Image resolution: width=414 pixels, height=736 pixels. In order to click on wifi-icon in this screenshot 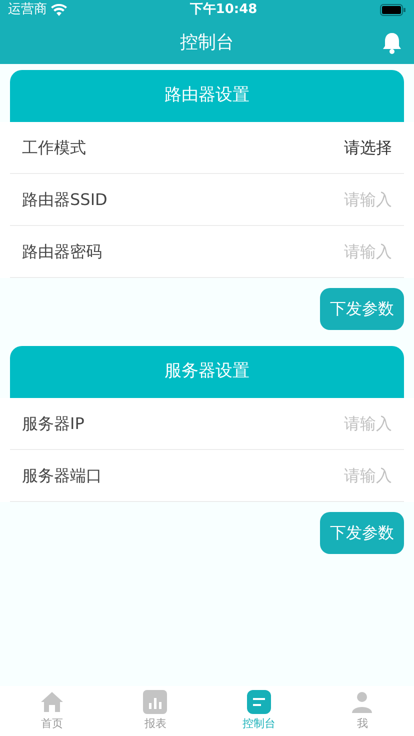, I will do `click(59, 10)`.